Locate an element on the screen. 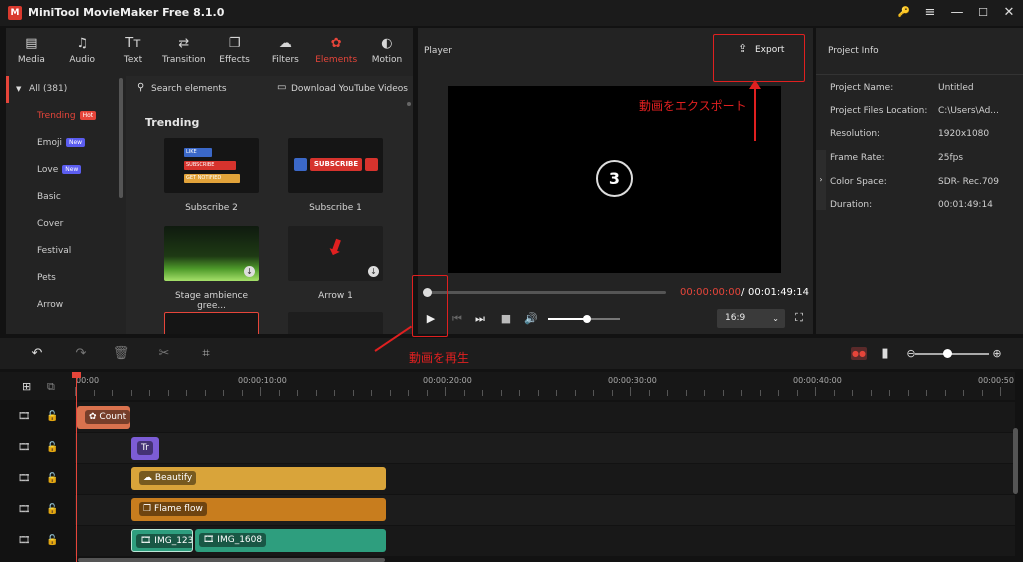 This screenshot has height=562, width=1023. copy-track-icon: ⧉ is located at coordinates (51, 387).